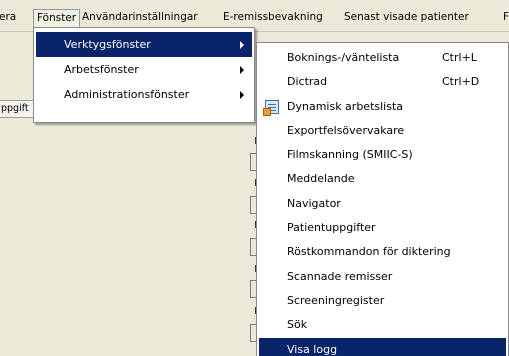  I want to click on menu-item-label: Meddelande, so click(321, 179).